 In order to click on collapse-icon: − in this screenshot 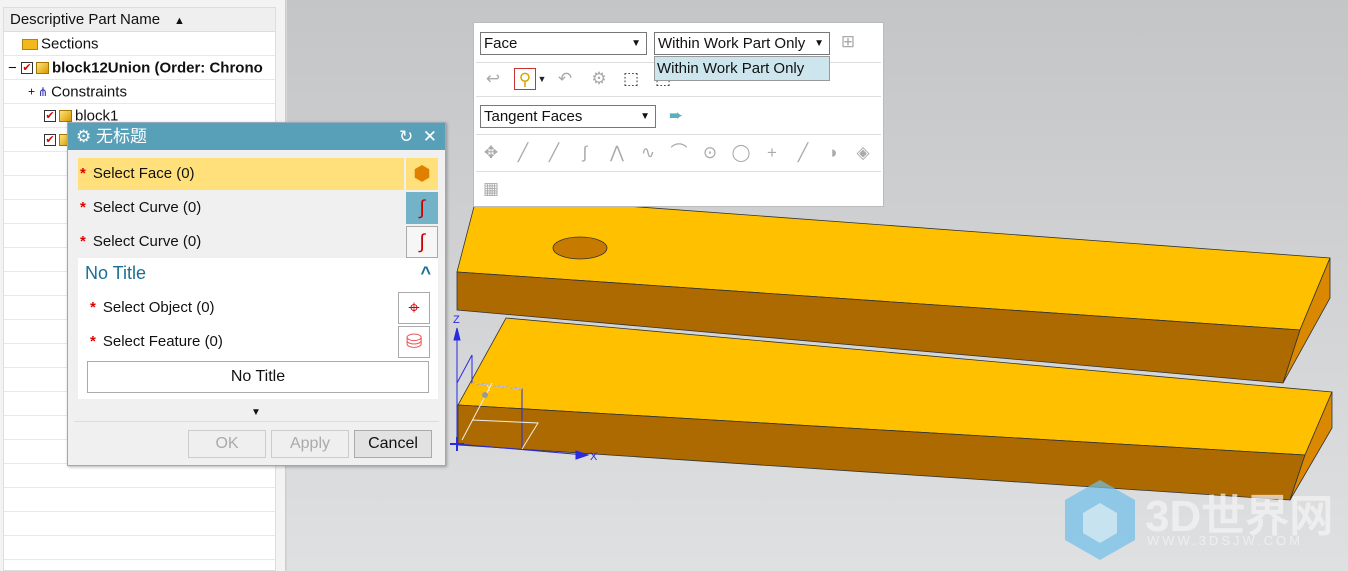, I will do `click(12, 68)`.